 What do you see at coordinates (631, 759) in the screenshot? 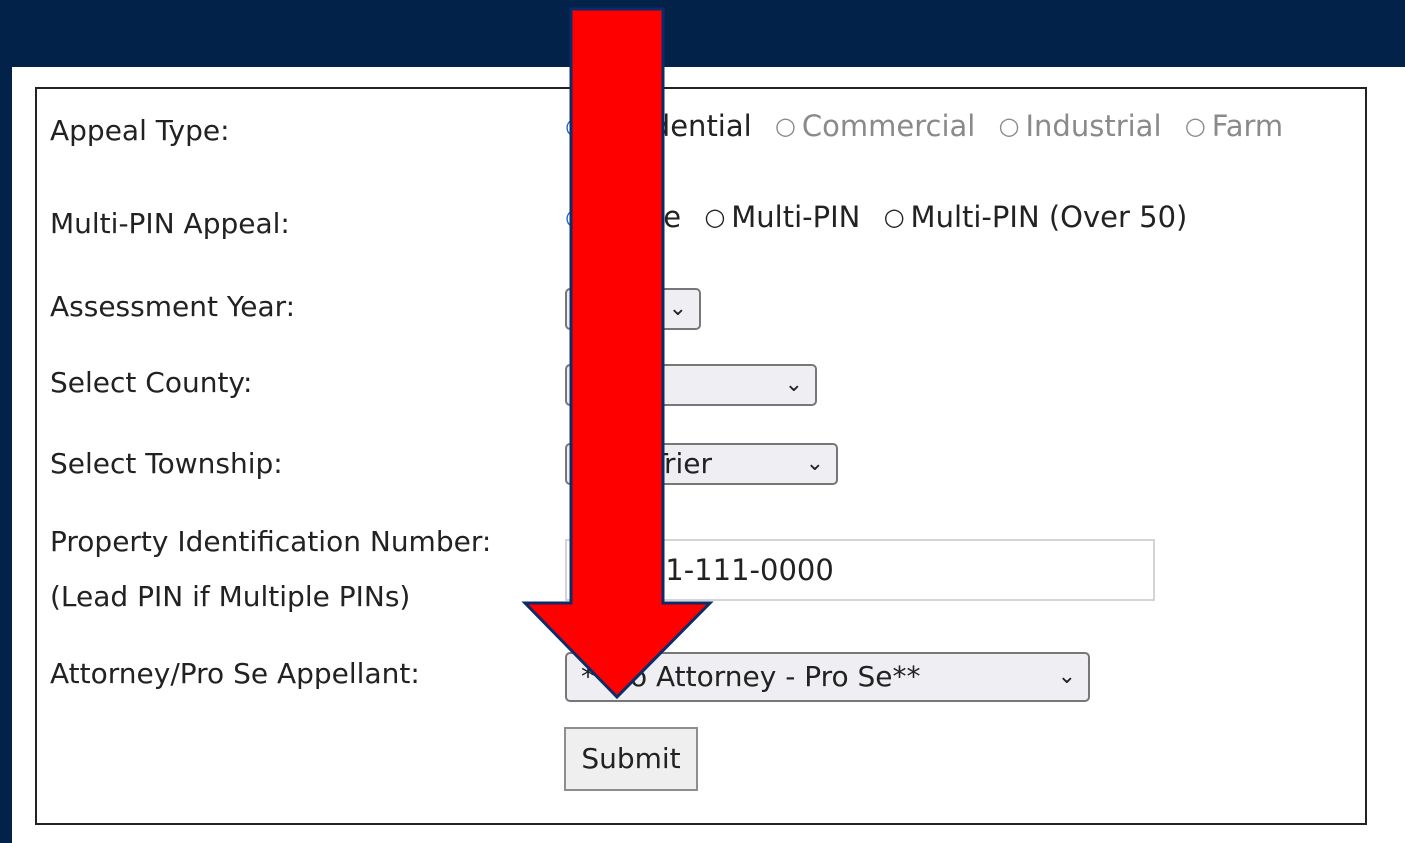
I see `submit-button: Submit` at bounding box center [631, 759].